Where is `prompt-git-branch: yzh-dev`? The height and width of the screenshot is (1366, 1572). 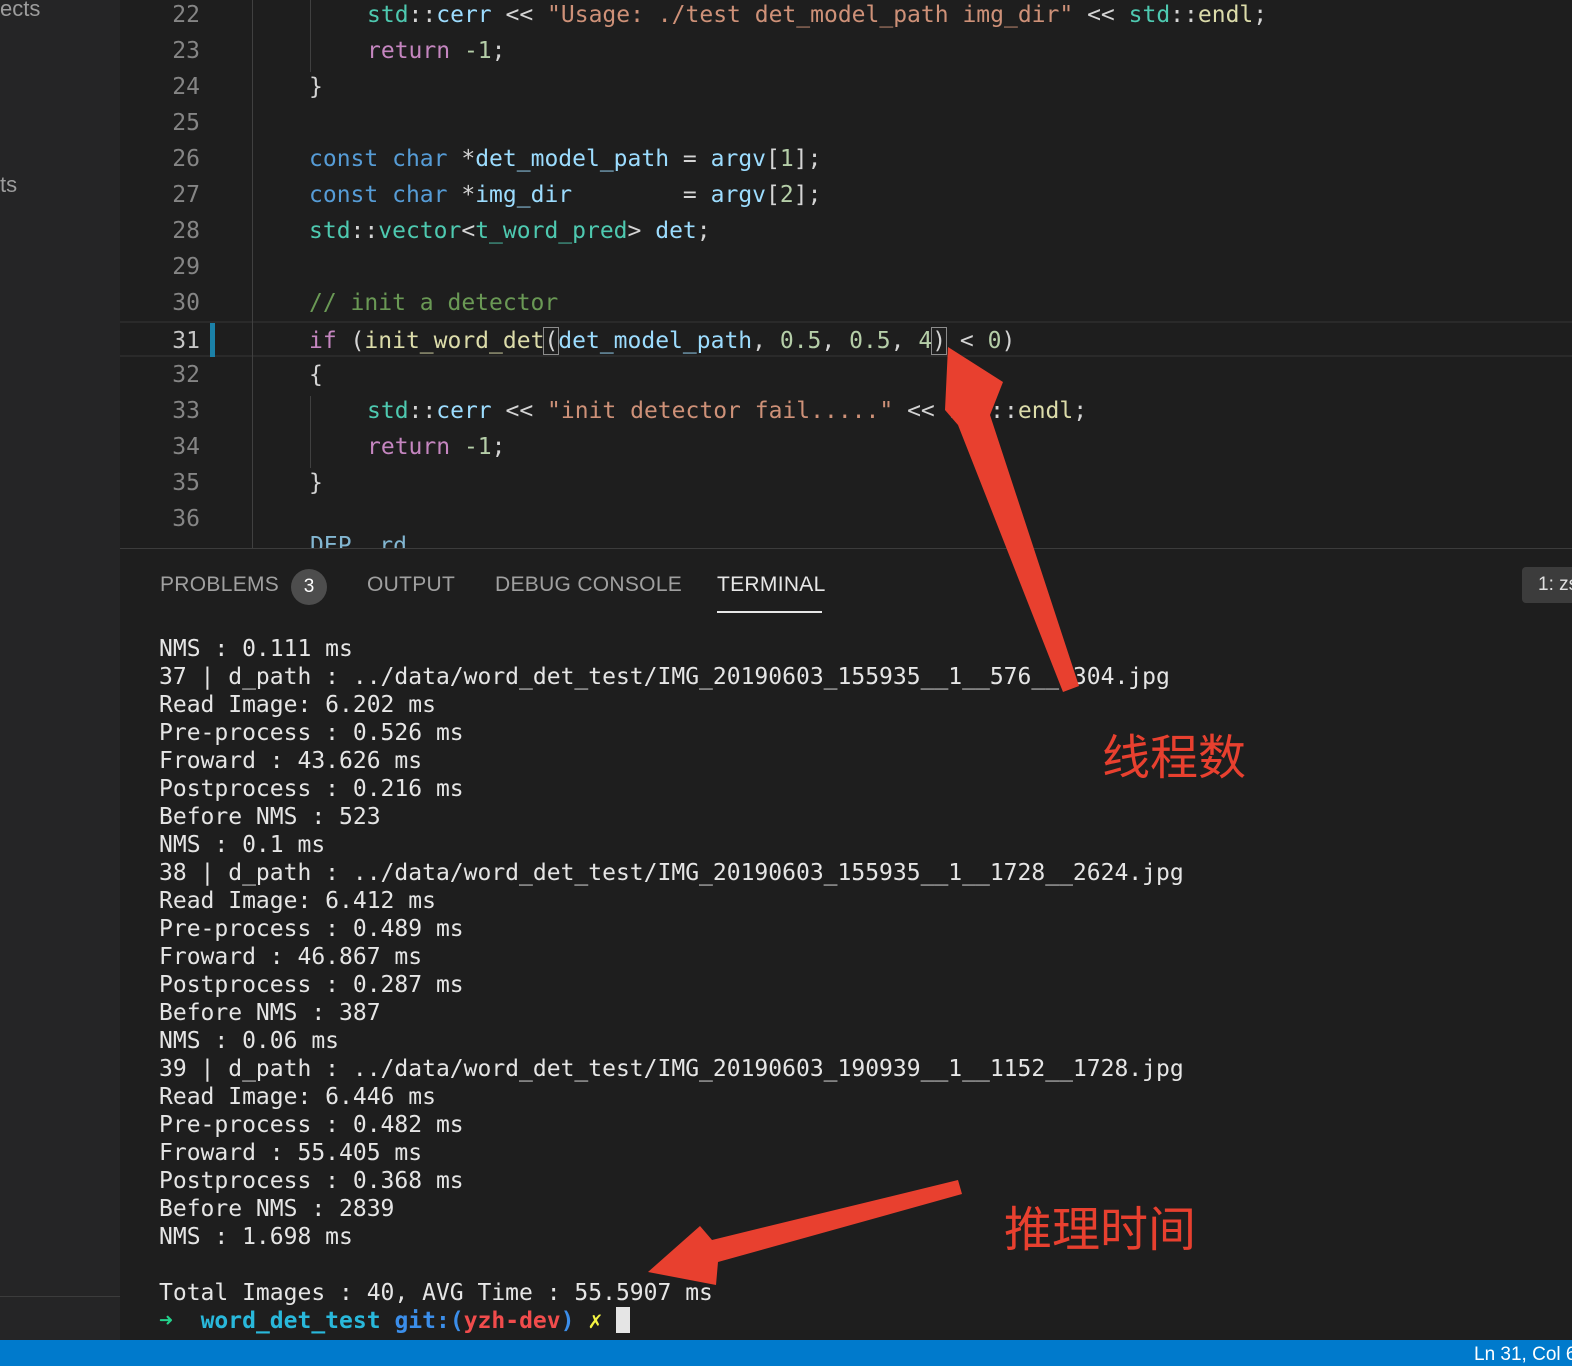 prompt-git-branch: yzh-dev is located at coordinates (512, 1321).